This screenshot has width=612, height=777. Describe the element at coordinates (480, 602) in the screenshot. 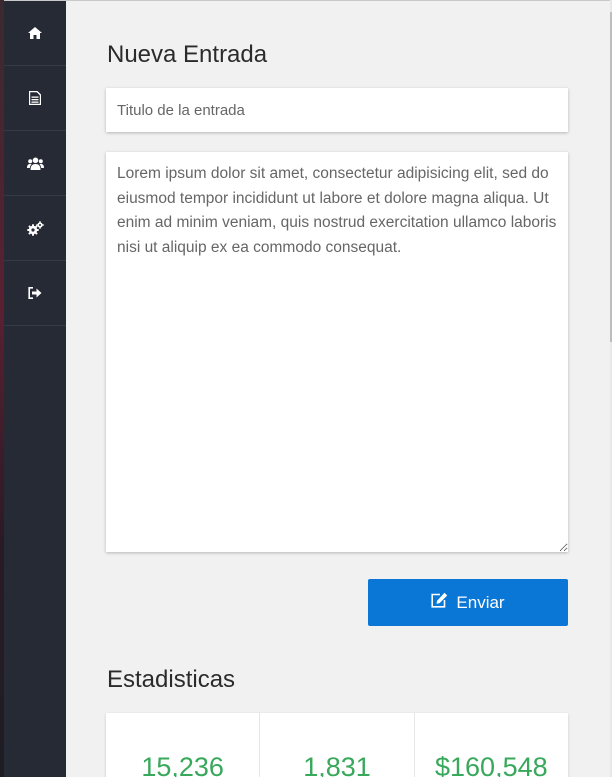

I see `submit-button-label: Enviar` at that location.